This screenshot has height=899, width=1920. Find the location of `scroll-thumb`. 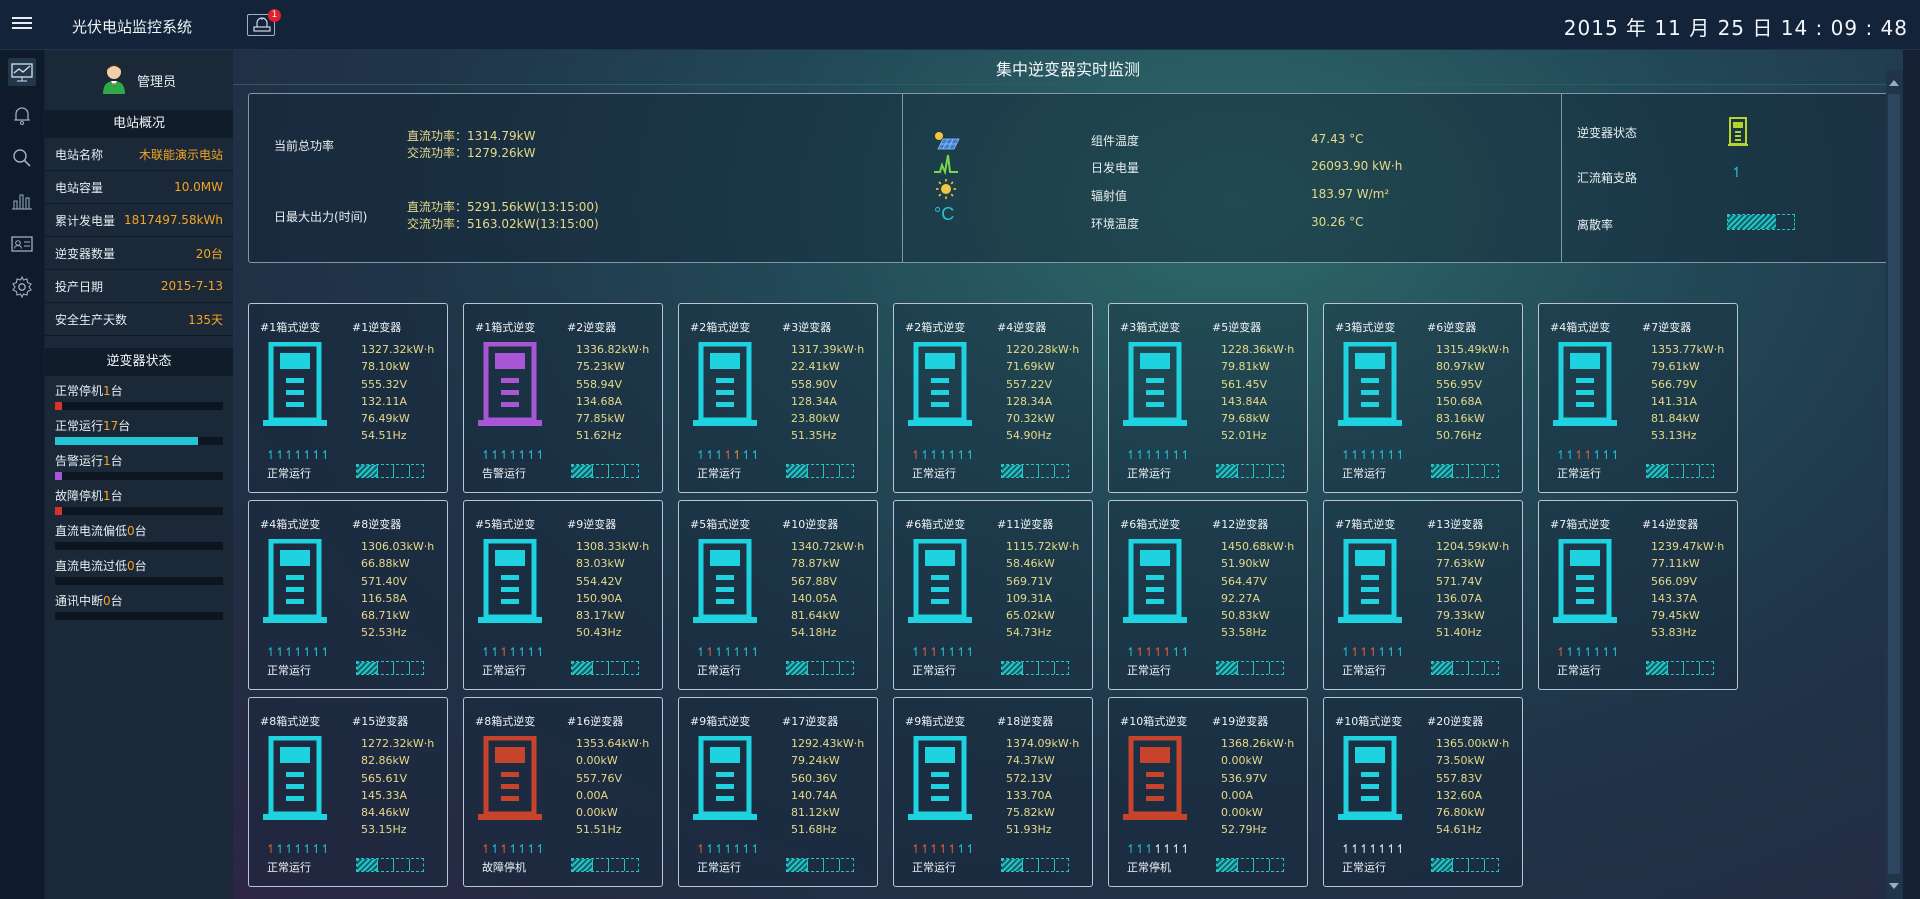

scroll-thumb is located at coordinates (1894, 484).